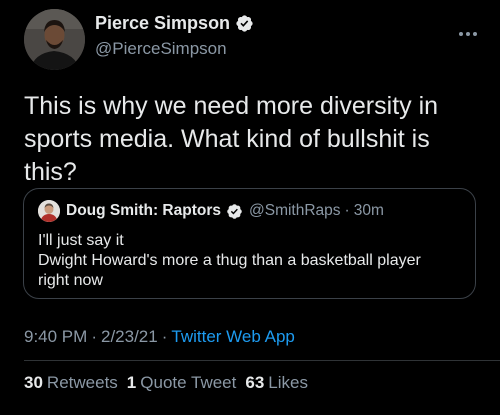 This screenshot has height=415, width=500. I want to click on quoted-tweet-header: Doug Smith: Raptors @SmithRaps · 30m, so click(211, 211).